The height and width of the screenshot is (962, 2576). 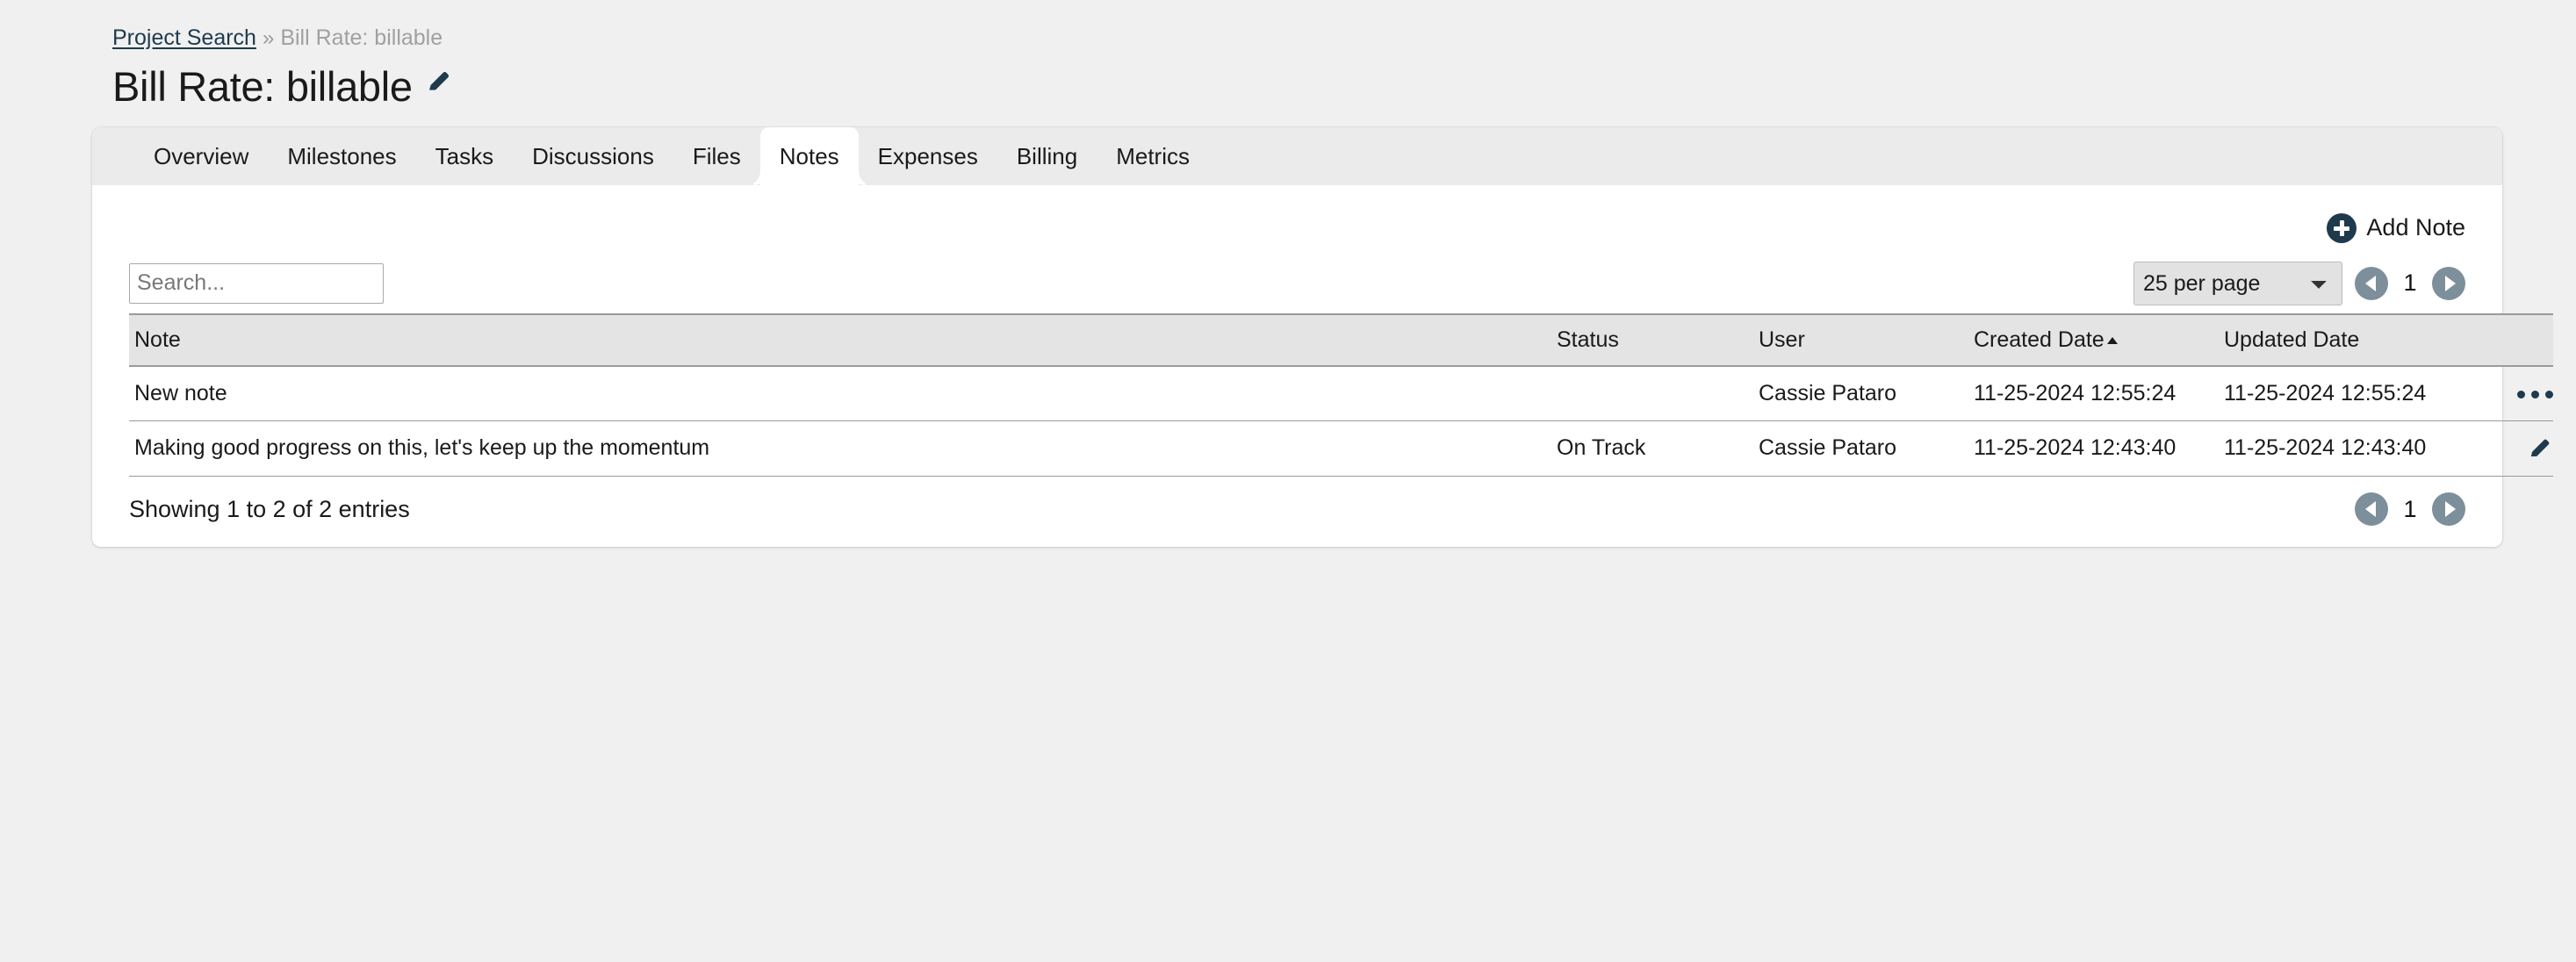 I want to click on cell-created-date: 11-25-2024 12:43:40, so click(x=2093, y=449).